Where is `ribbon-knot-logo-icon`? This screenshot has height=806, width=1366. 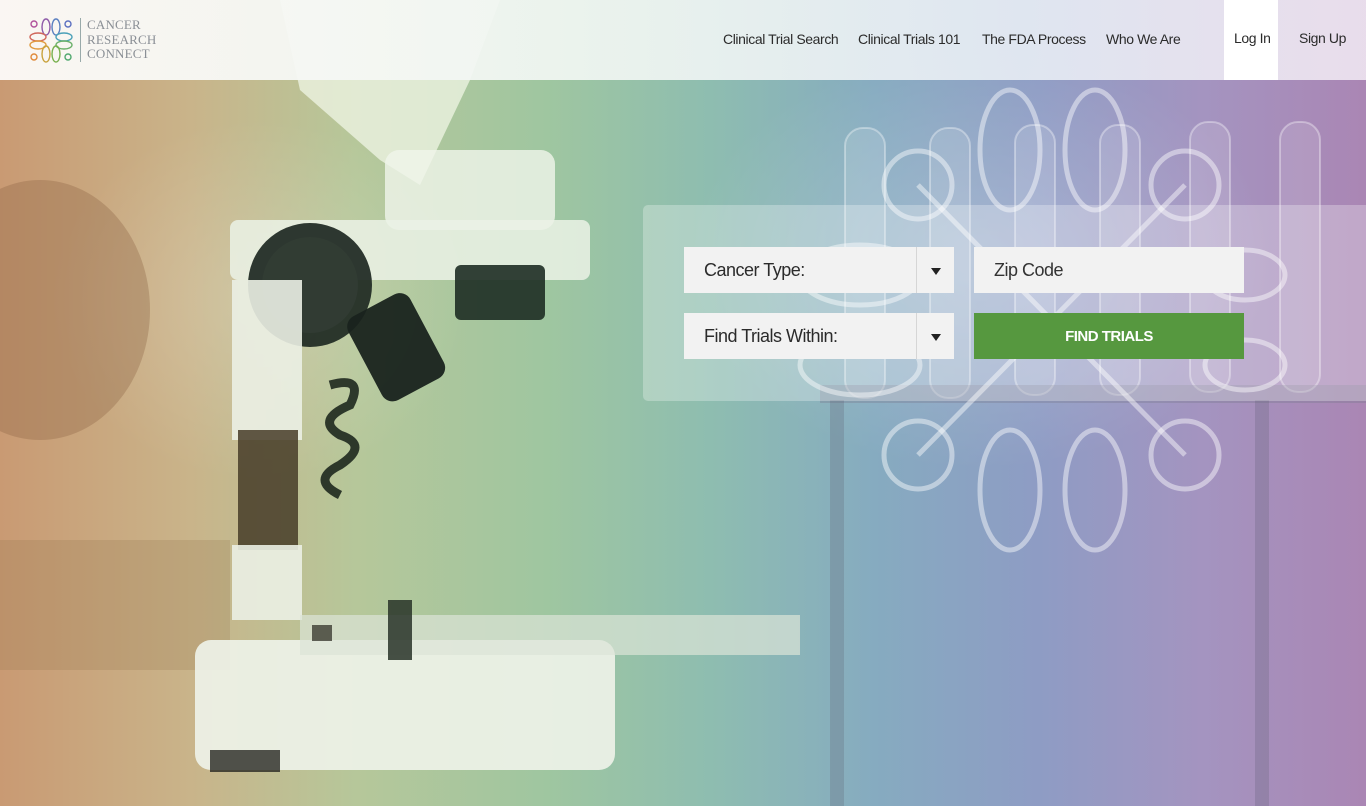
ribbon-knot-logo-icon is located at coordinates (51, 40).